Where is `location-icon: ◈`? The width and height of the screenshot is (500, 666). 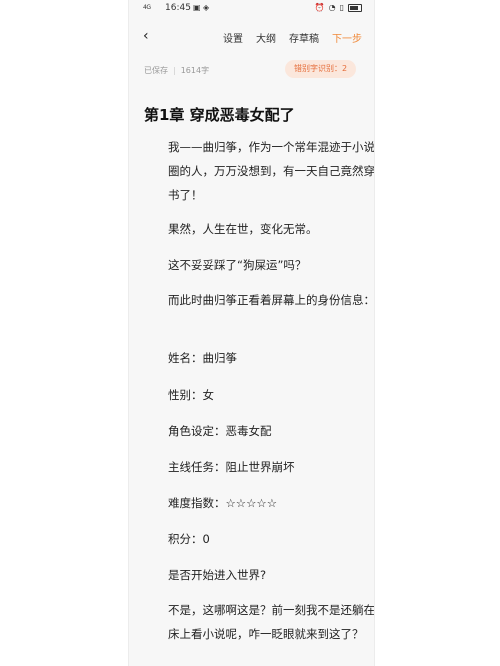
location-icon: ◈ is located at coordinates (206, 7).